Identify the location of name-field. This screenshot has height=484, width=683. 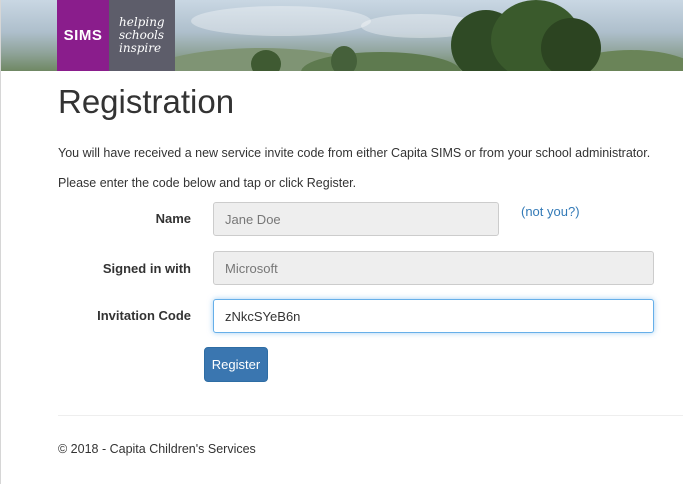
(356, 219).